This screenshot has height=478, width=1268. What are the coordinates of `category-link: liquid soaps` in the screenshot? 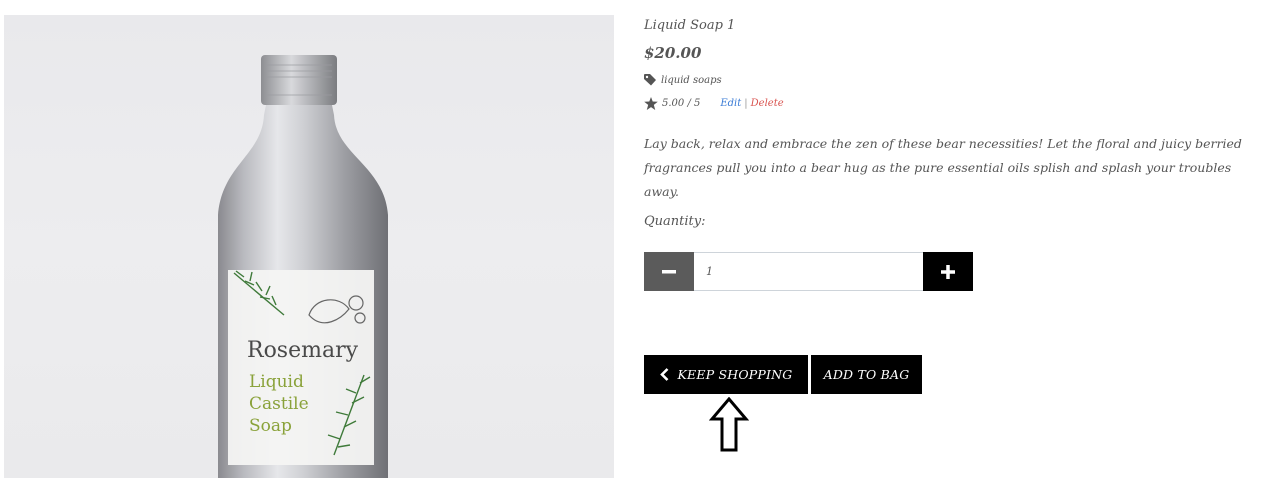 It's located at (691, 80).